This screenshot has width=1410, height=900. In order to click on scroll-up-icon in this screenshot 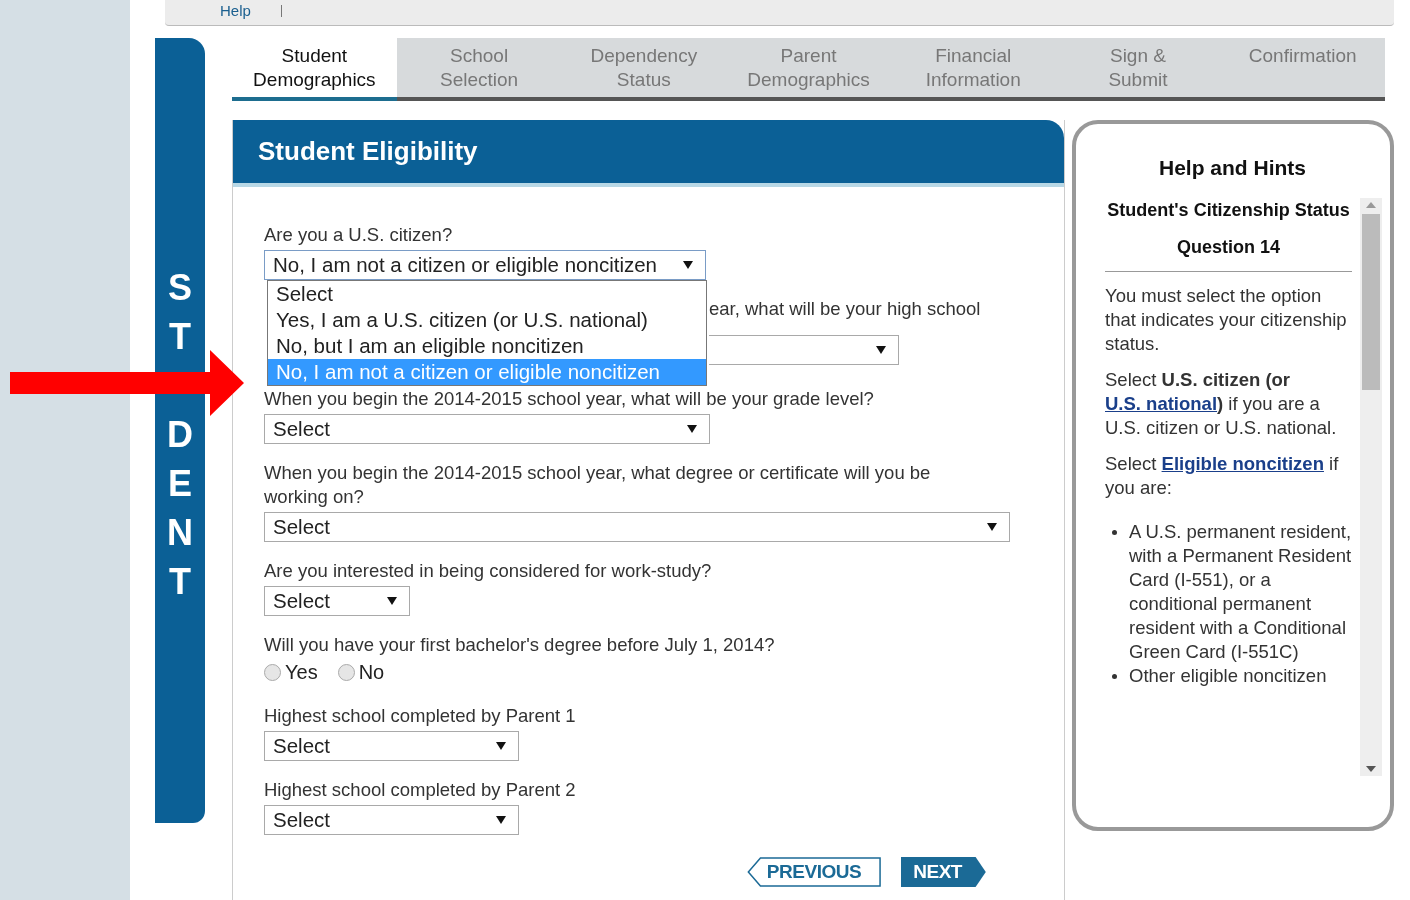, I will do `click(1371, 204)`.